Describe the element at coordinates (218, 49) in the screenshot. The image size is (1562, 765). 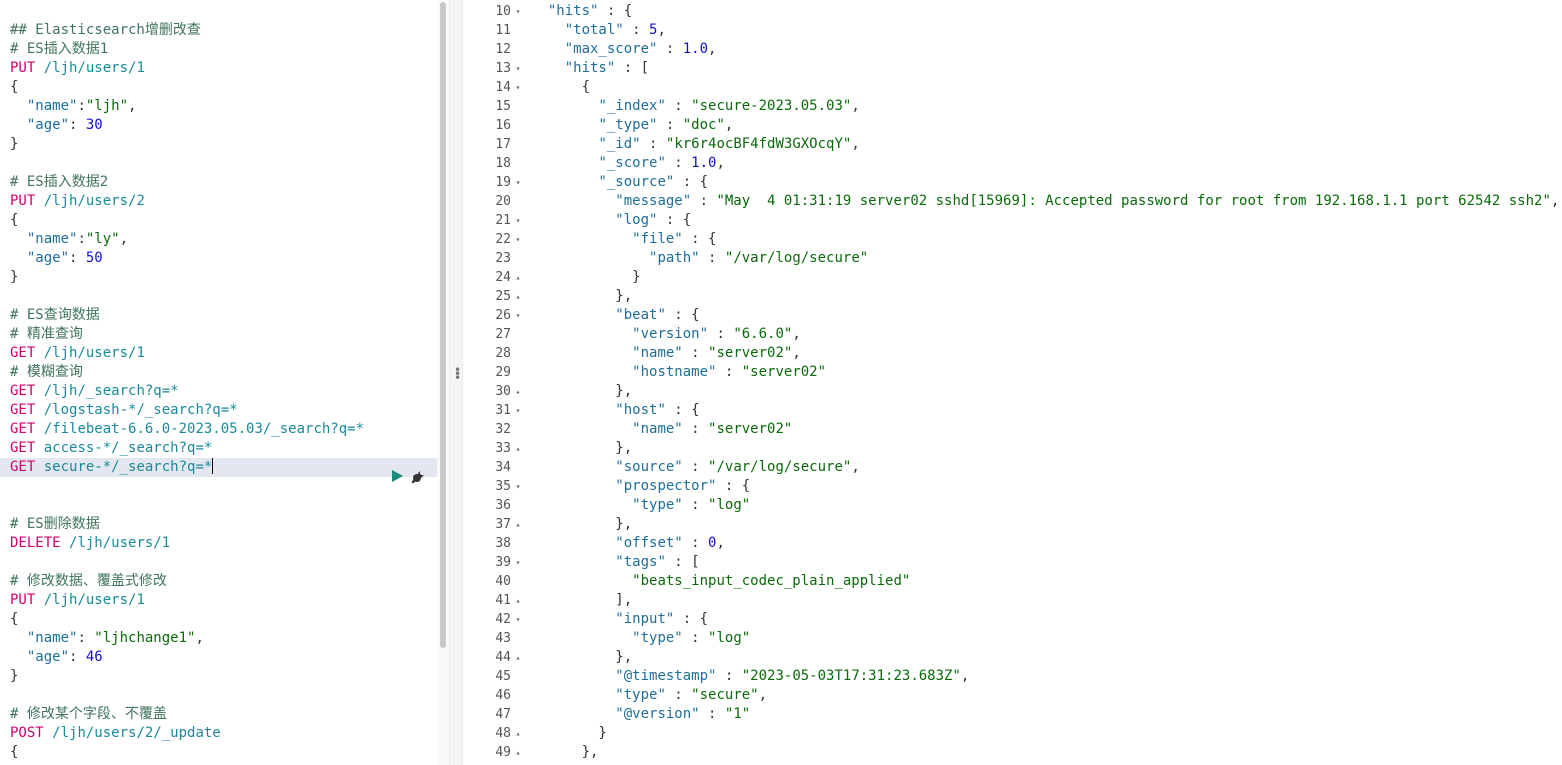
I see `editor-line: # ES插入数据1` at that location.